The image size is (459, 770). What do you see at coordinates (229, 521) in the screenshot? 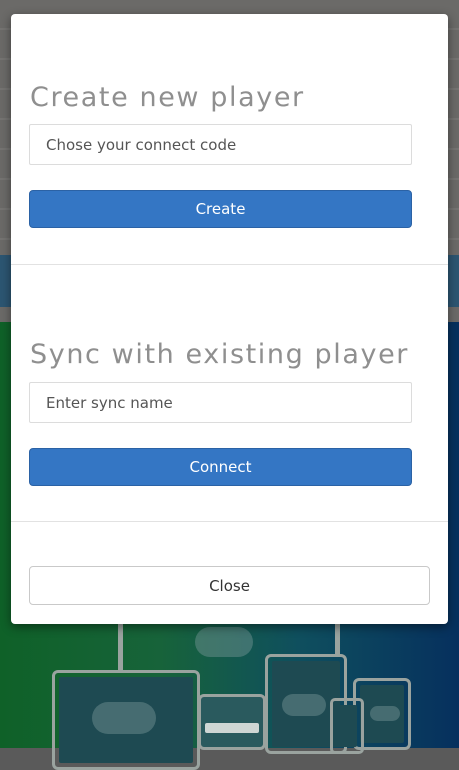
I see `footer-divider` at bounding box center [229, 521].